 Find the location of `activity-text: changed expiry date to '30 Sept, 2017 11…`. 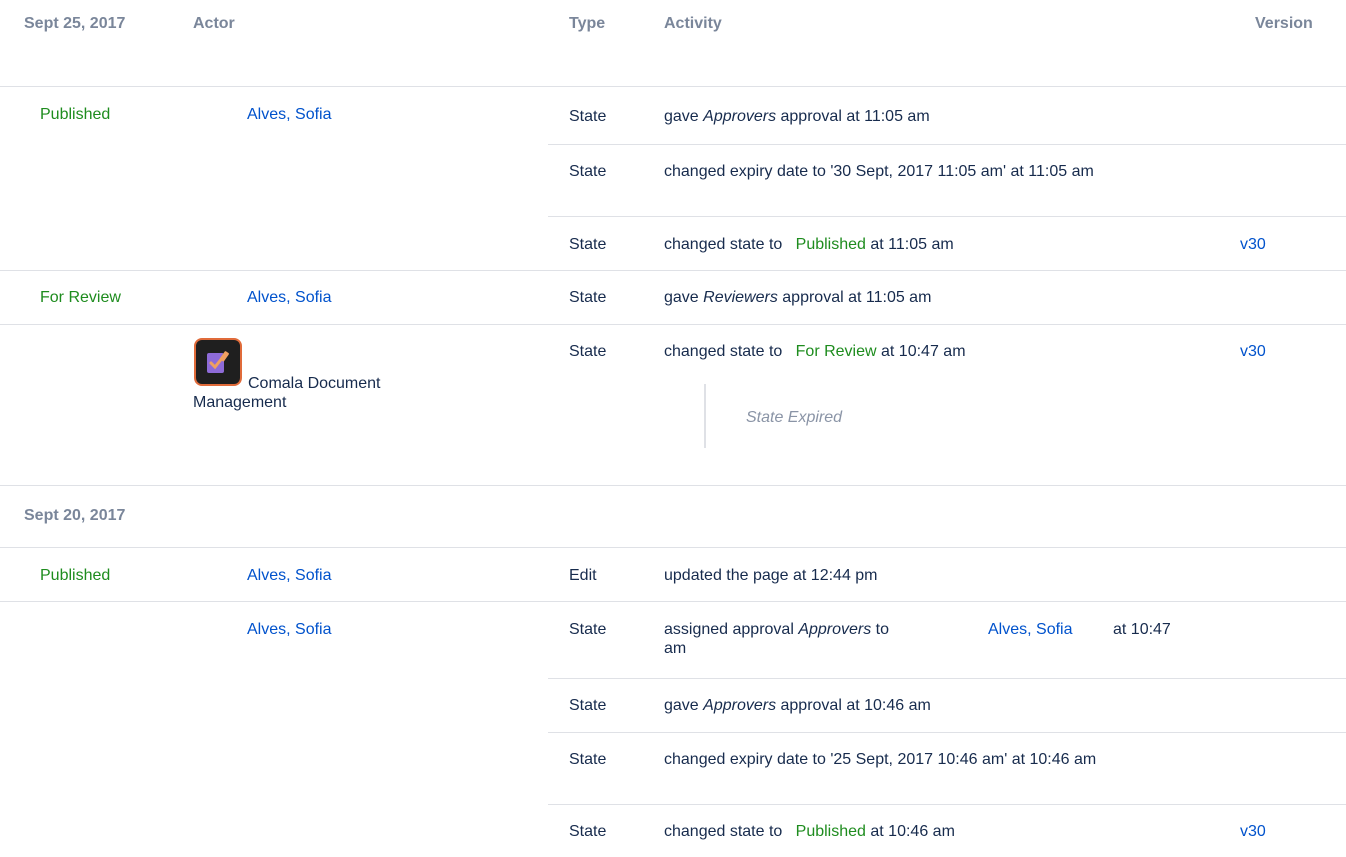

activity-text: changed expiry date to '30 Sept, 2017 11… is located at coordinates (879, 171).